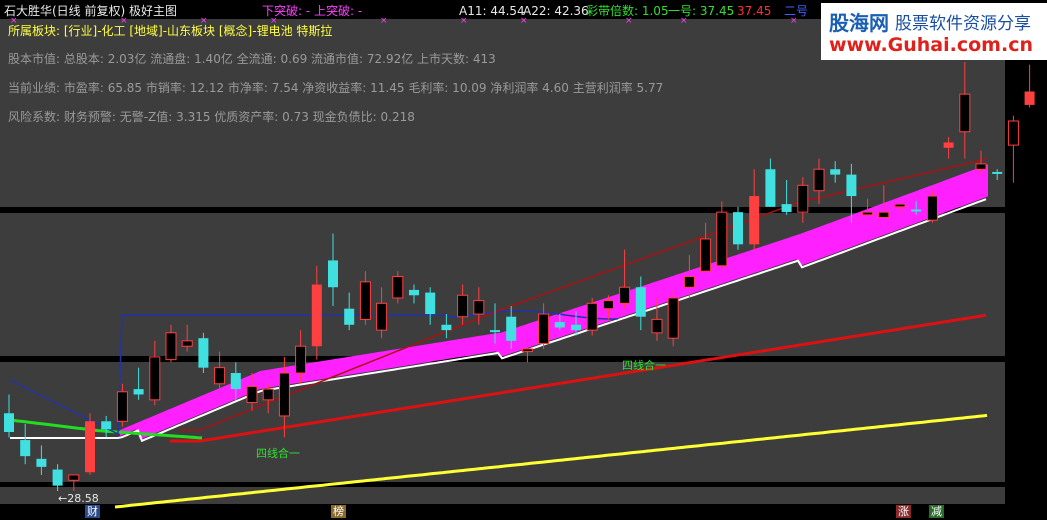 This screenshot has height=520, width=1047. What do you see at coordinates (936, 511) in the screenshot?
I see `tag-reduce: 减` at bounding box center [936, 511].